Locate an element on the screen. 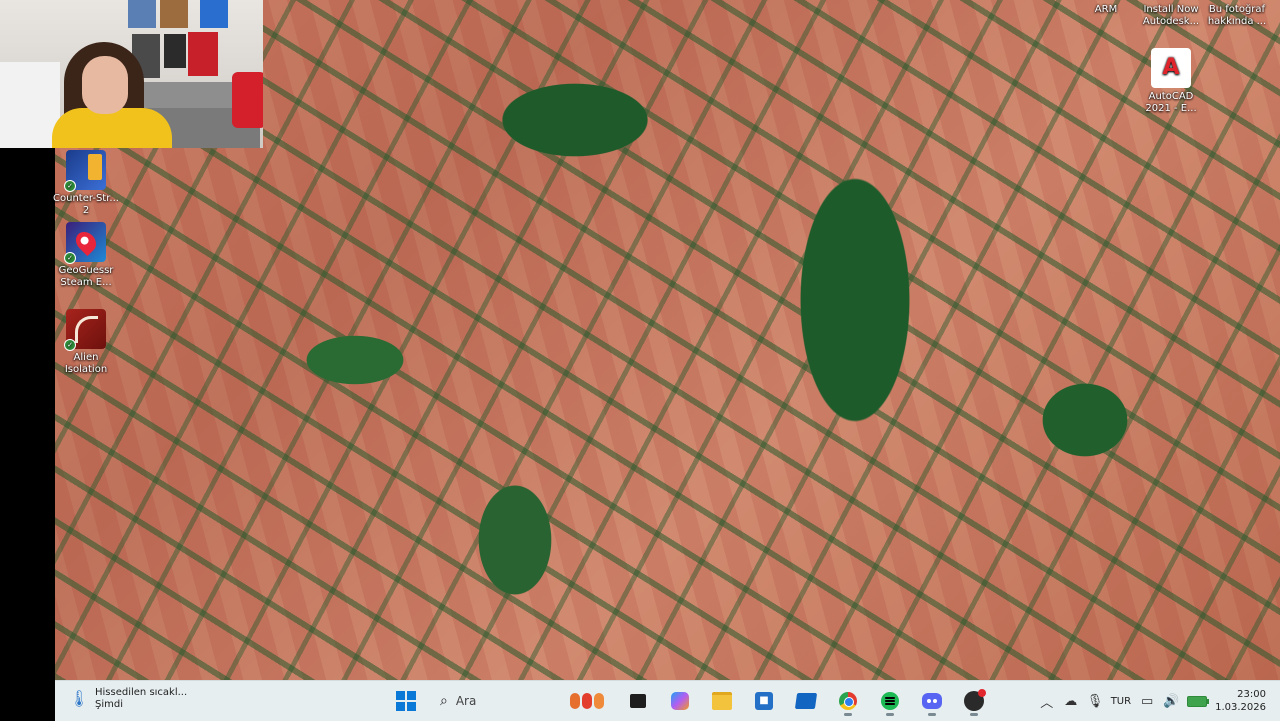 The image size is (1280, 721). geoguessr-icon: ✓ is located at coordinates (85, 243).